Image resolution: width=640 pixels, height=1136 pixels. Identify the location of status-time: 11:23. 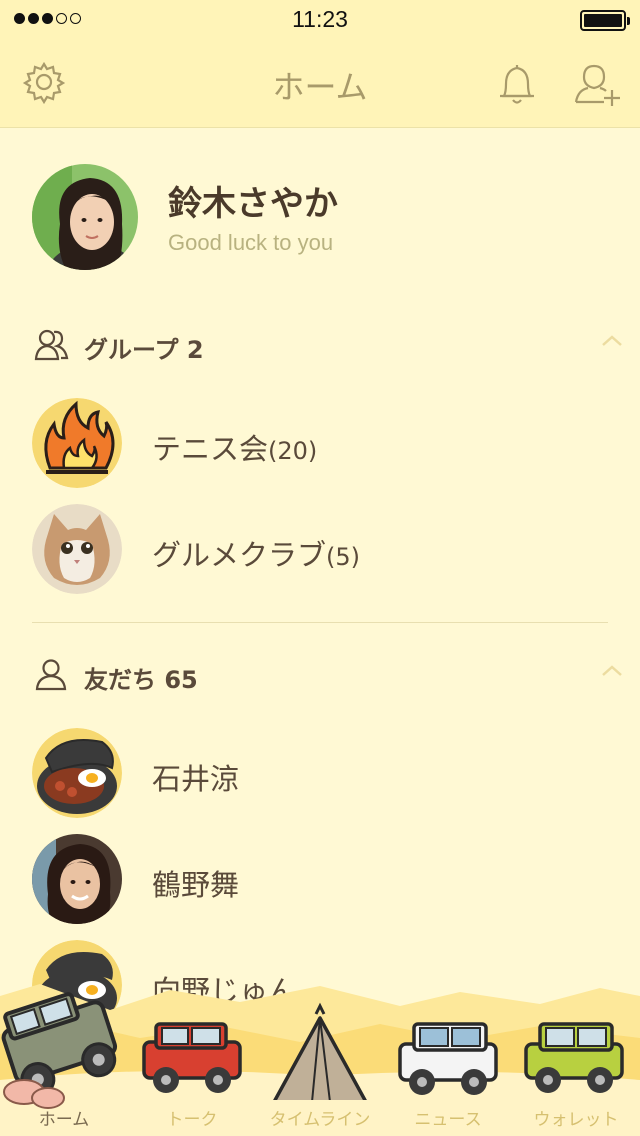
(320, 19).